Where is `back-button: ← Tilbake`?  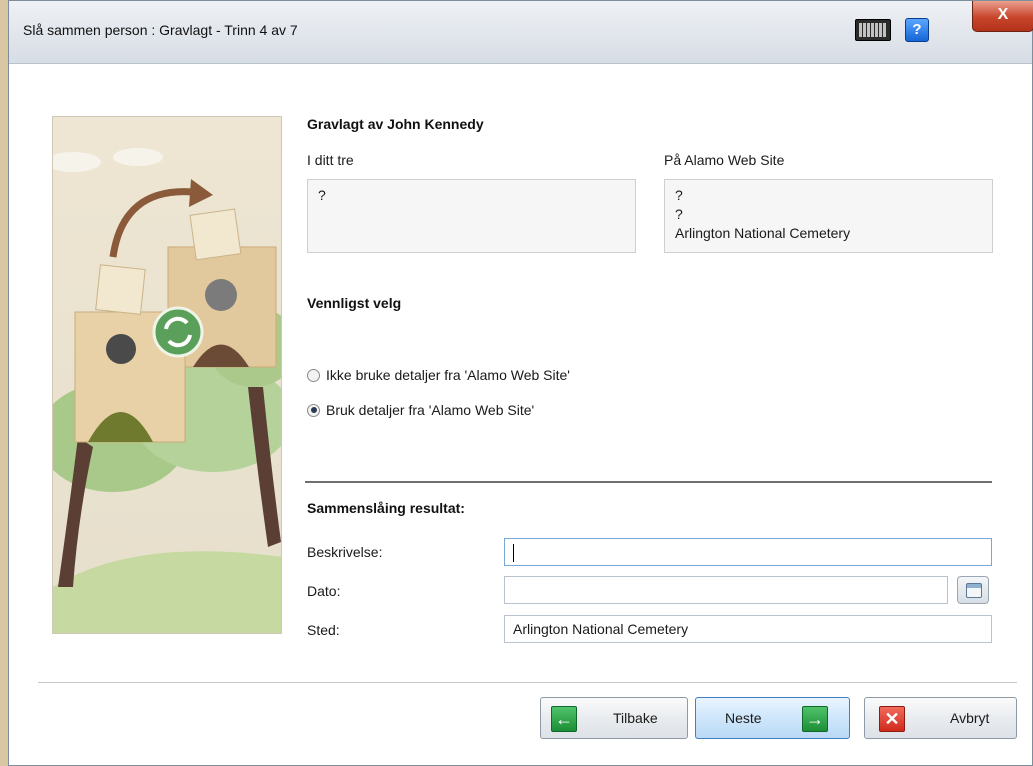
back-button: ← Tilbake is located at coordinates (614, 718).